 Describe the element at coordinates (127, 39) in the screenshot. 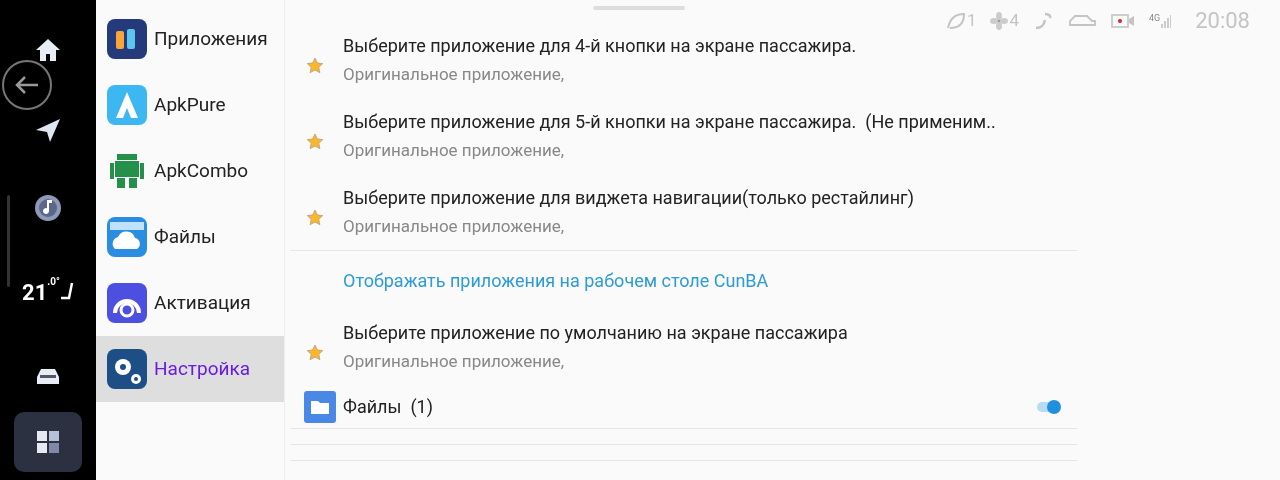

I see `app-grid-icon` at that location.